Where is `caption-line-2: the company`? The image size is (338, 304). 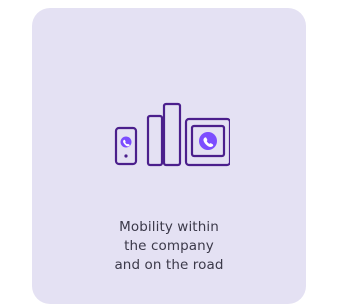 caption-line-2: the company is located at coordinates (169, 246).